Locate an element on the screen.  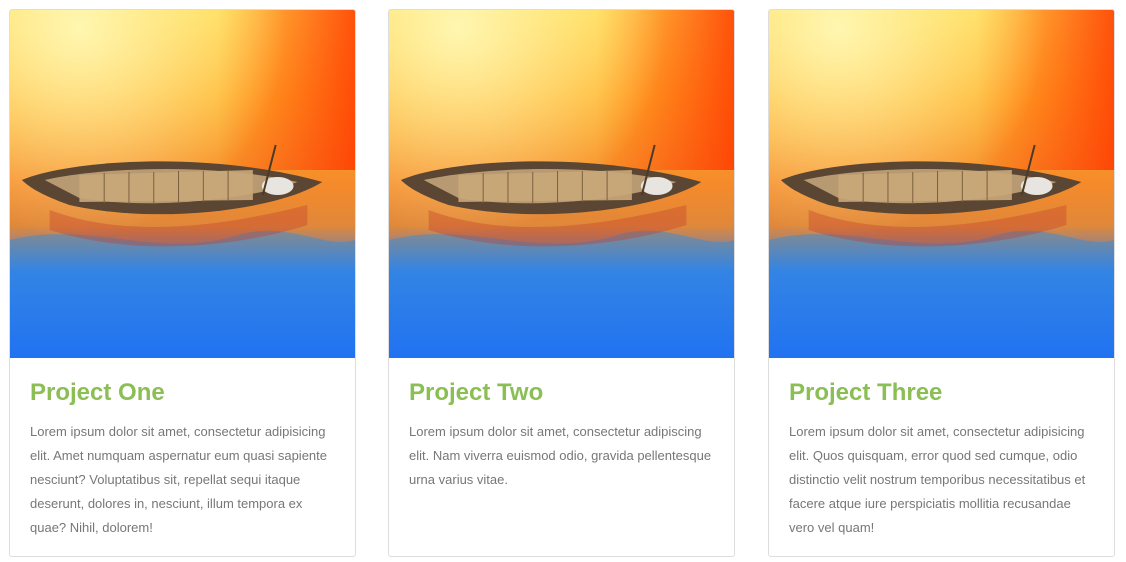
project-title: Project One is located at coordinates (182, 393).